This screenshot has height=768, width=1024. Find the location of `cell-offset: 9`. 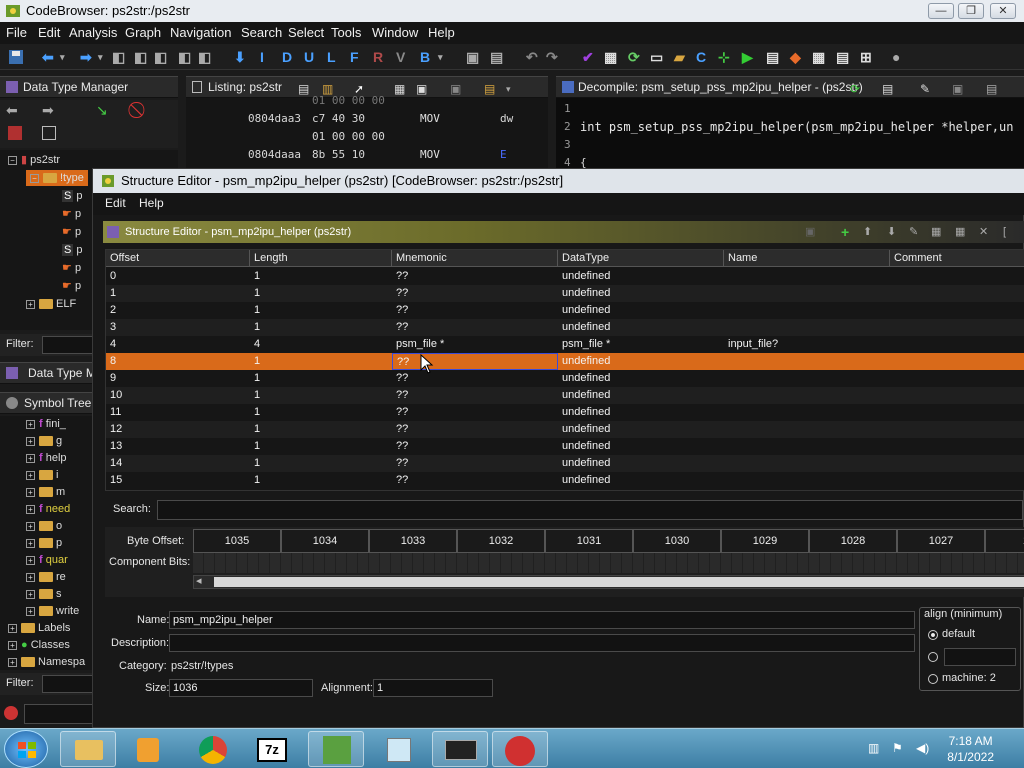

cell-offset: 9 is located at coordinates (113, 378).